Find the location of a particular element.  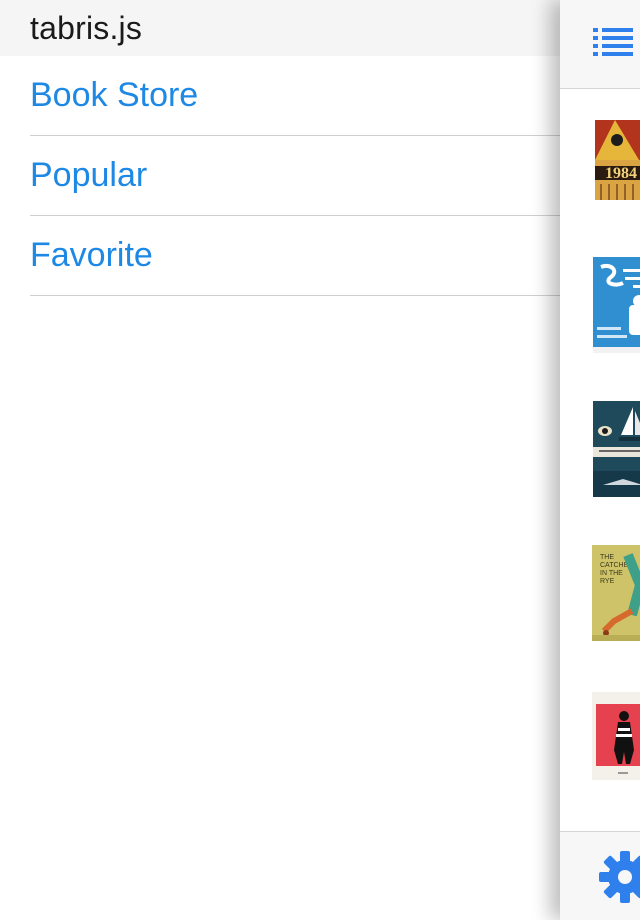

book-list-page: 1984 THE CATCHER IN THE RYE is located at coordinates (600, 460).